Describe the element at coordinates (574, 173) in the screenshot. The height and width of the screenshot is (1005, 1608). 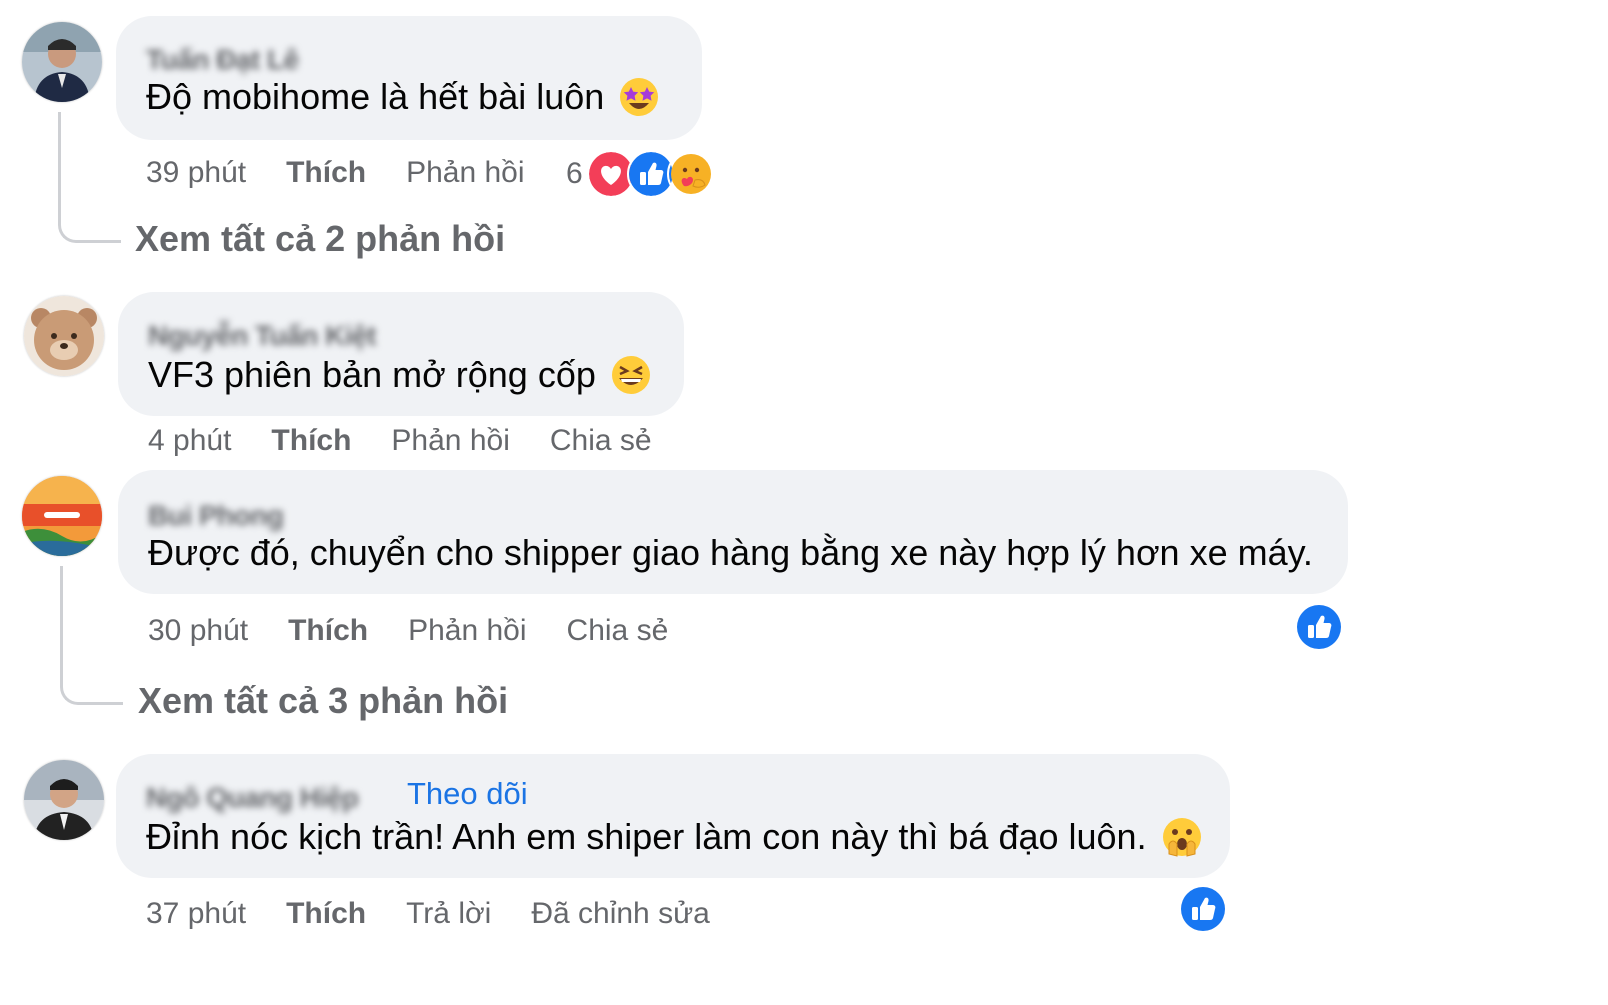
I see `reaction-count: 6` at that location.